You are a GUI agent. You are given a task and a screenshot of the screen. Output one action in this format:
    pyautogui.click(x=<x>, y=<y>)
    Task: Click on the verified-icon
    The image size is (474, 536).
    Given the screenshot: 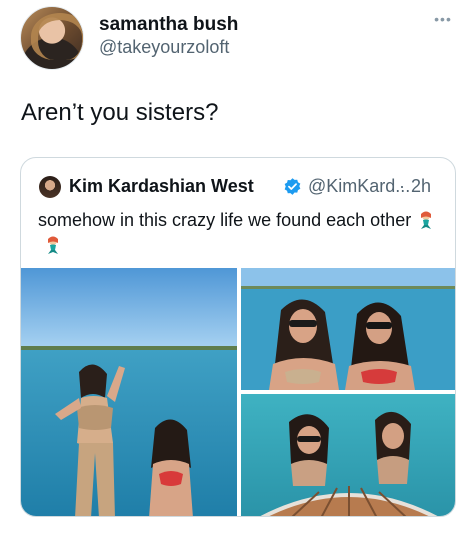 What is the action you would take?
    pyautogui.click(x=292, y=186)
    